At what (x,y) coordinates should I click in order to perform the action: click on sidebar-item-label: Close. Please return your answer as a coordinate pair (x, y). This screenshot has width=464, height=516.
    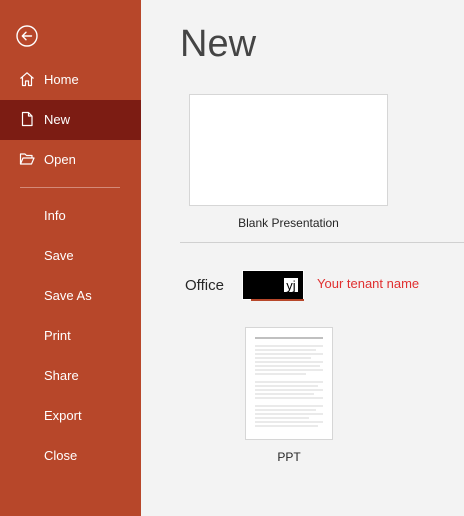
    Looking at the image, I should click on (61, 455).